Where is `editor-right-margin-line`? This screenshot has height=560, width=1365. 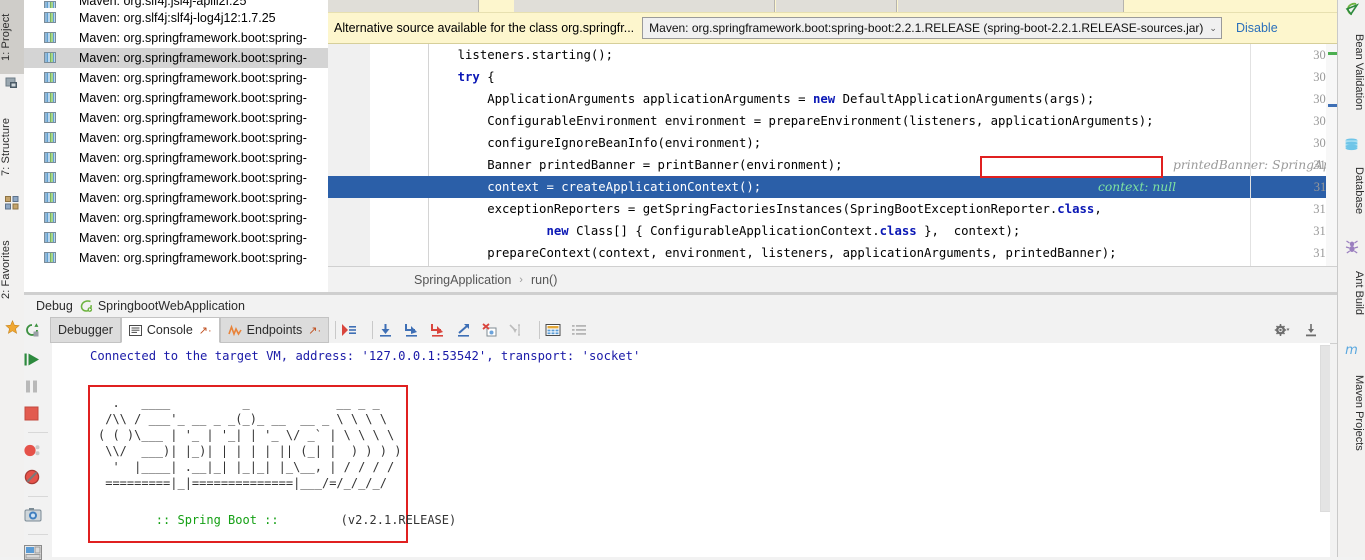
editor-right-margin-line is located at coordinates (1250, 155).